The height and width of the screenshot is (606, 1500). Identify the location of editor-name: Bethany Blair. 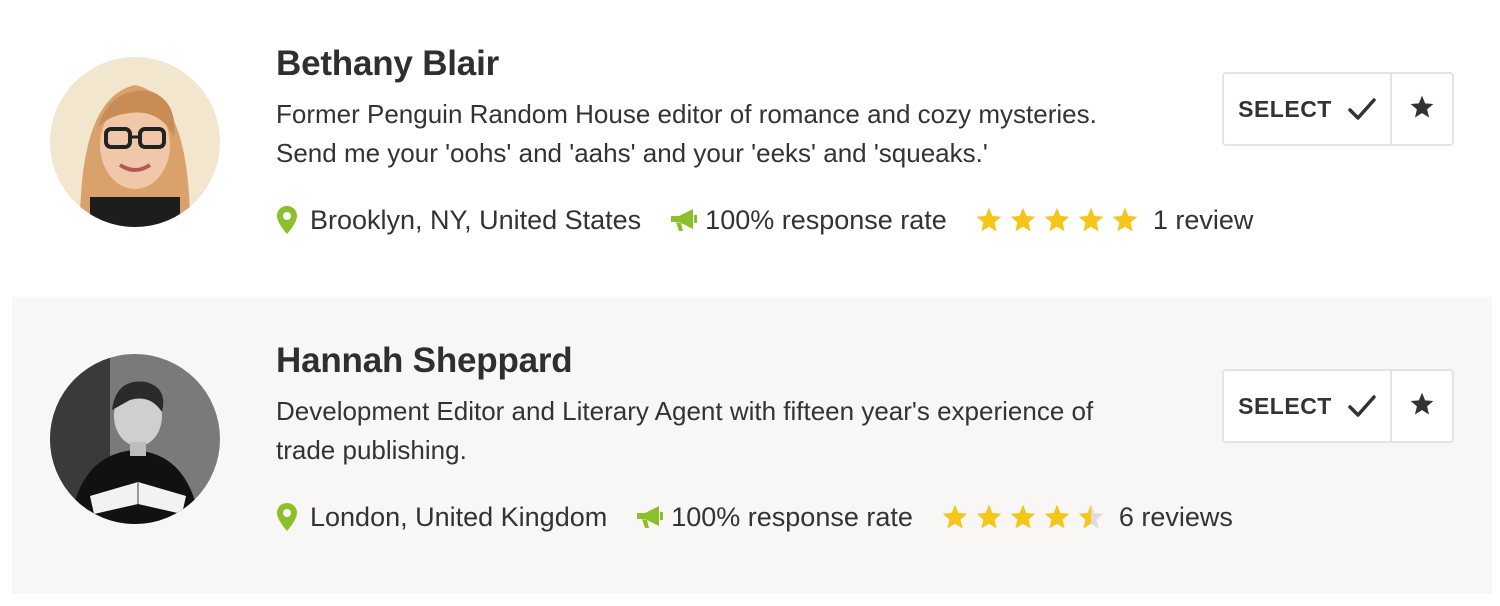
(387, 64).